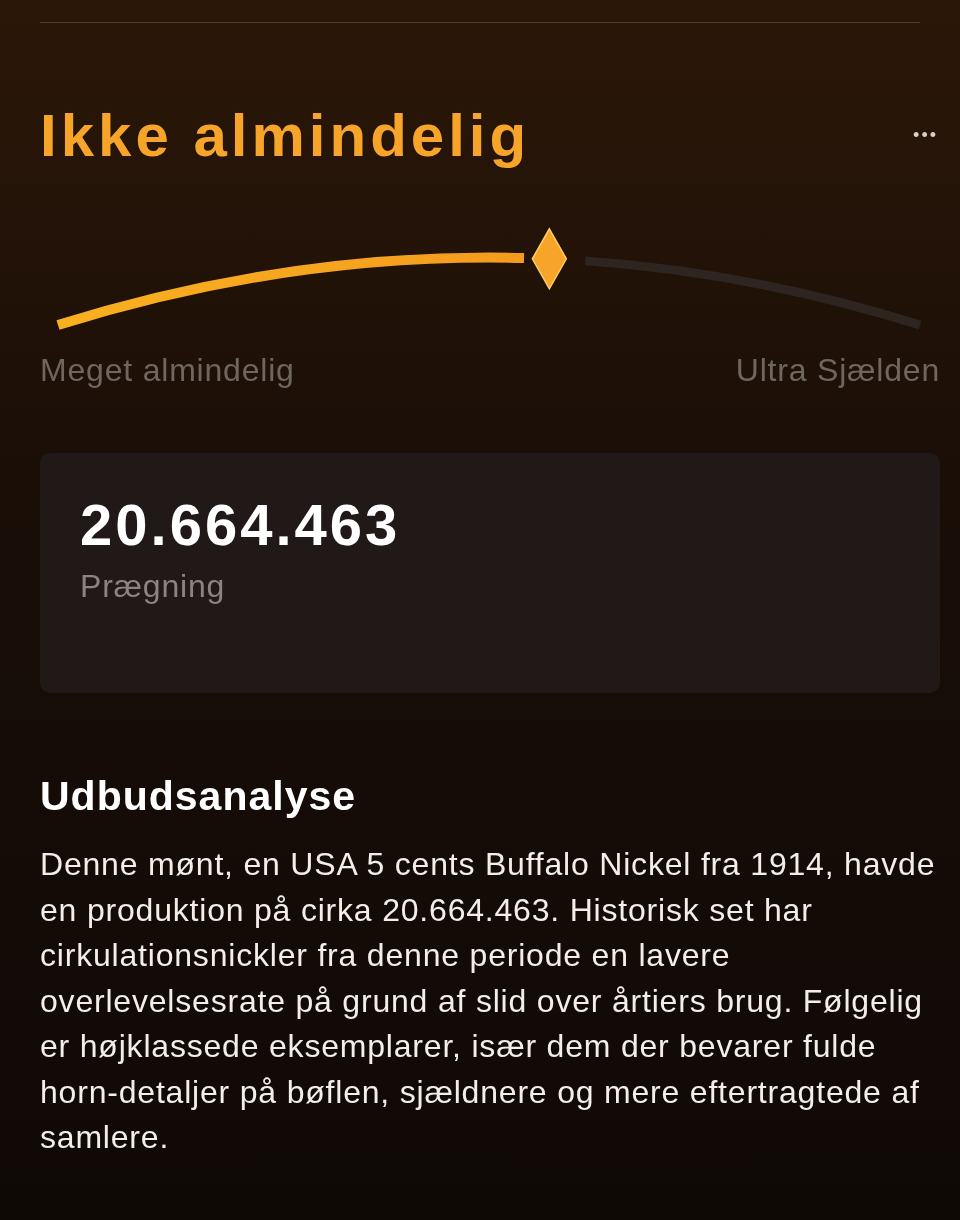 Image resolution: width=960 pixels, height=1220 pixels. I want to click on mintage-label: Prægning, so click(153, 586).